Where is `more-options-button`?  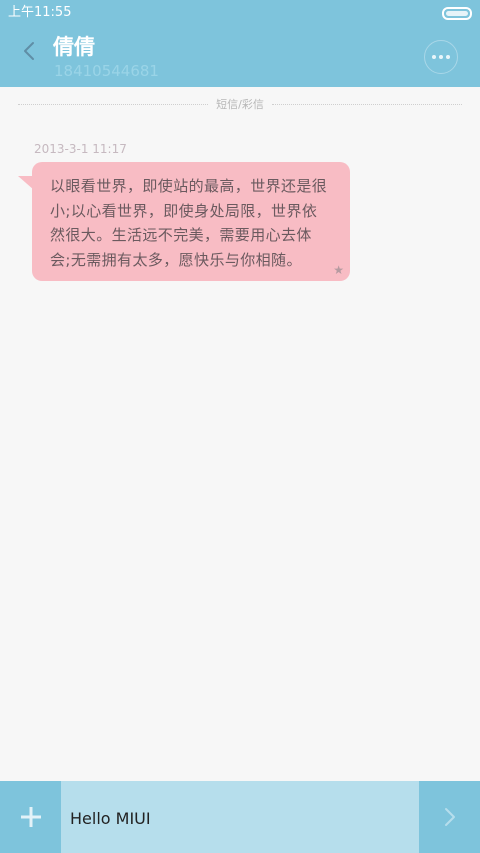
more-options-button is located at coordinates (441, 57).